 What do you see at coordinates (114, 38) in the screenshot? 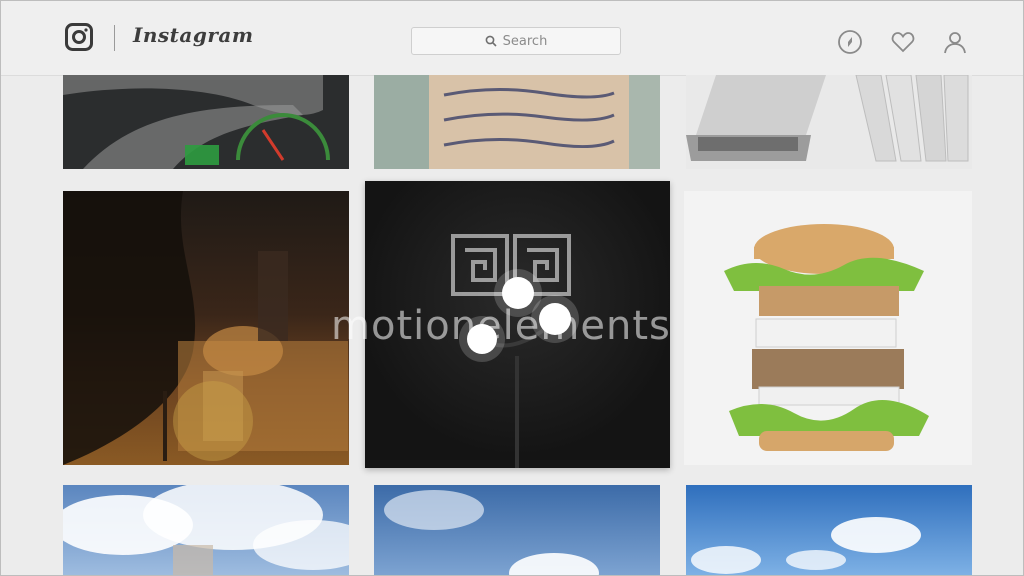
I see `logo-divider` at bounding box center [114, 38].